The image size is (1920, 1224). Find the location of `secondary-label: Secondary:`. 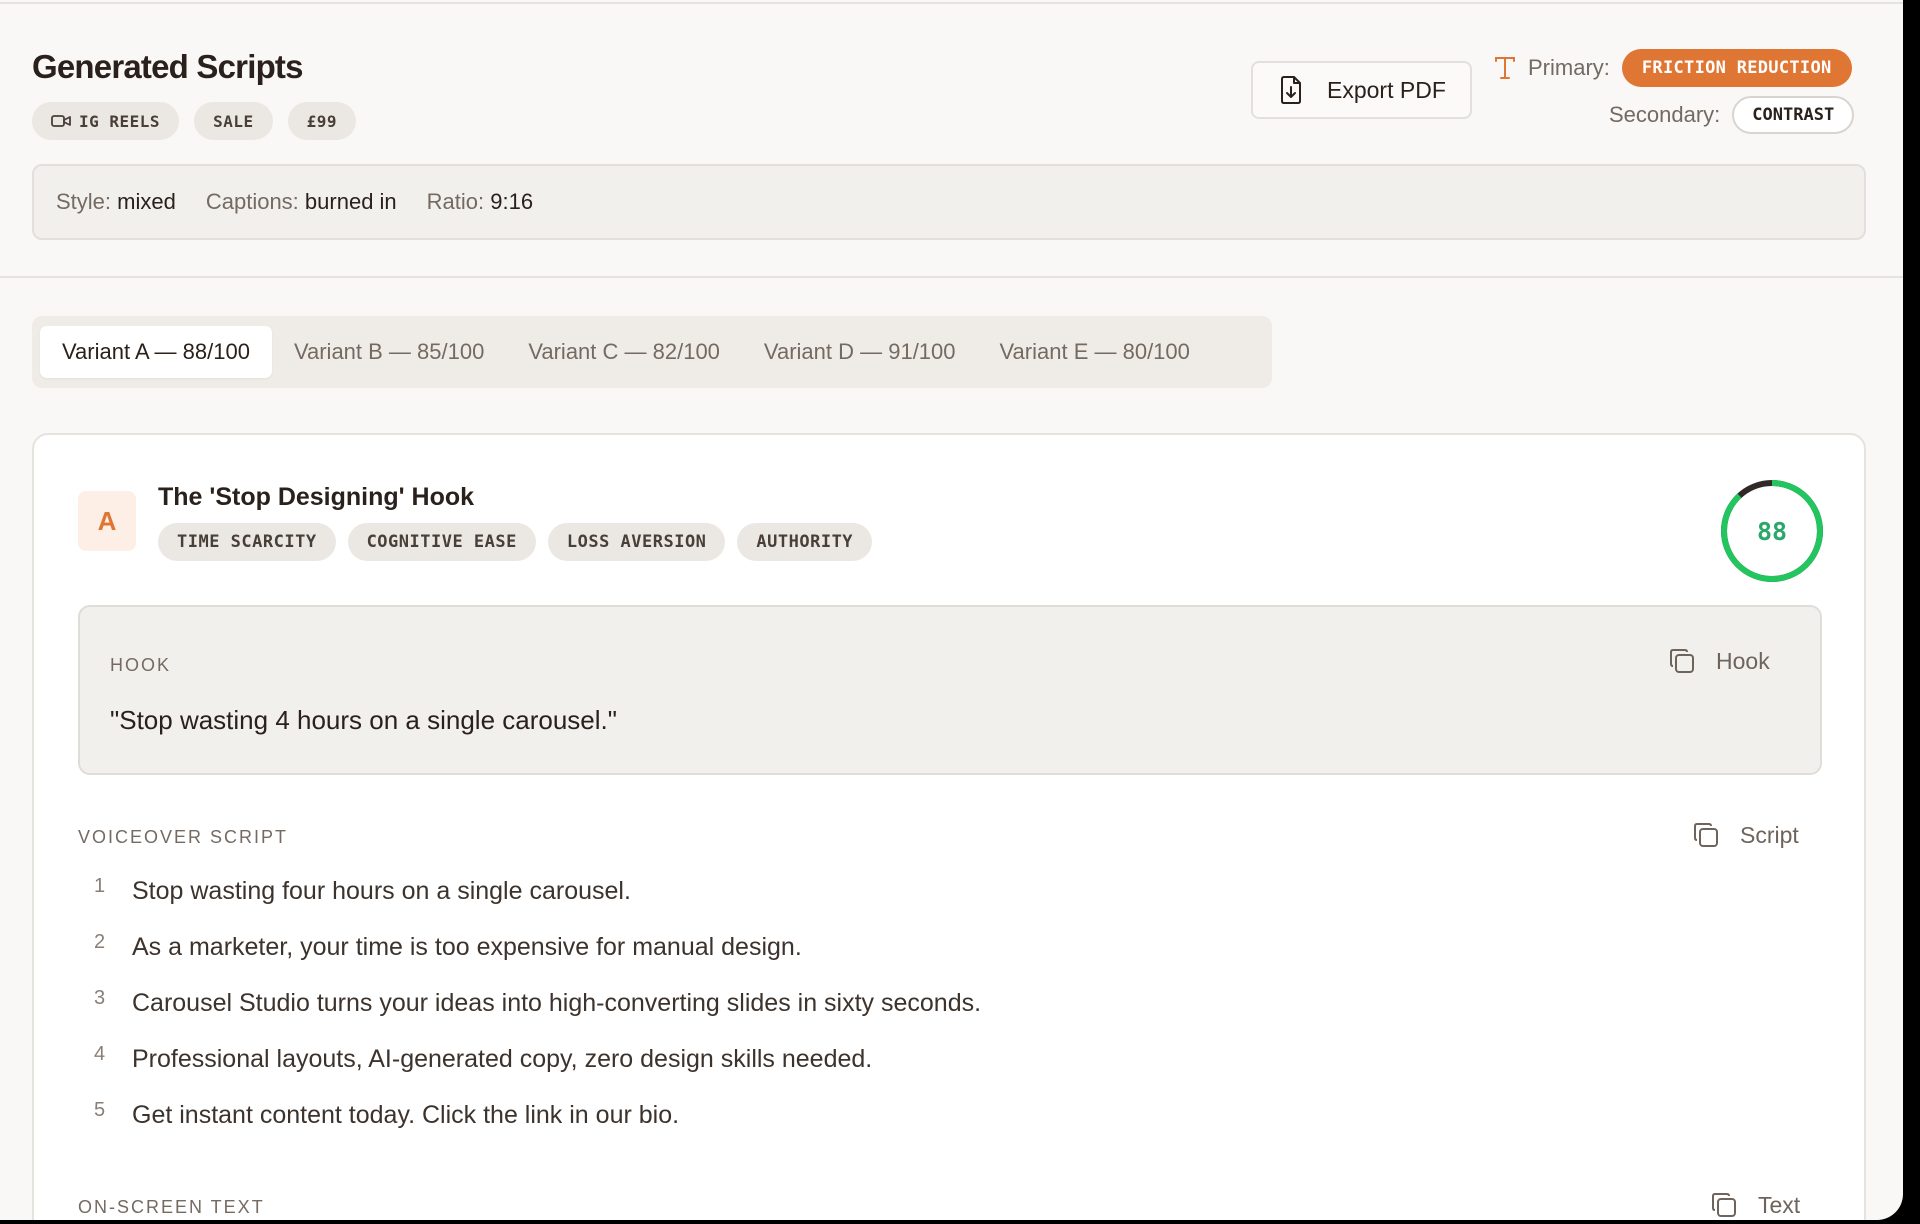

secondary-label: Secondary: is located at coordinates (1665, 114).